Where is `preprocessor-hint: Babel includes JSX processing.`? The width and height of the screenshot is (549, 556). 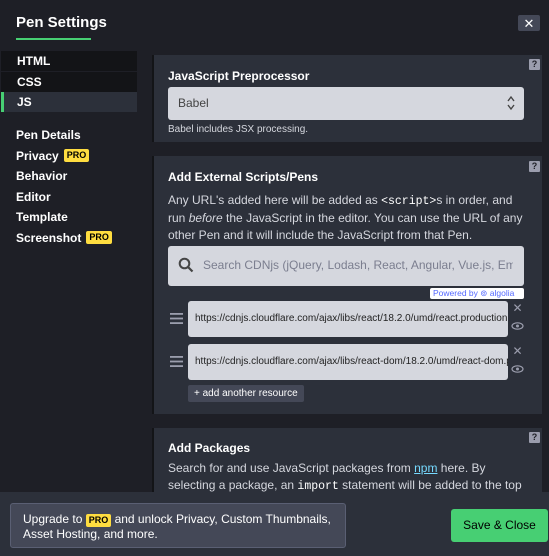 preprocessor-hint: Babel includes JSX processing. is located at coordinates (238, 129).